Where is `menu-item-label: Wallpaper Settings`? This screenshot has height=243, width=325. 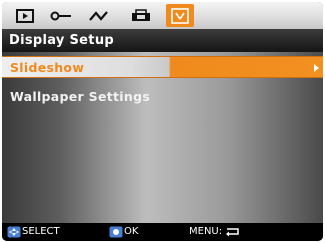
menu-item-label: Wallpaper Settings is located at coordinates (80, 96).